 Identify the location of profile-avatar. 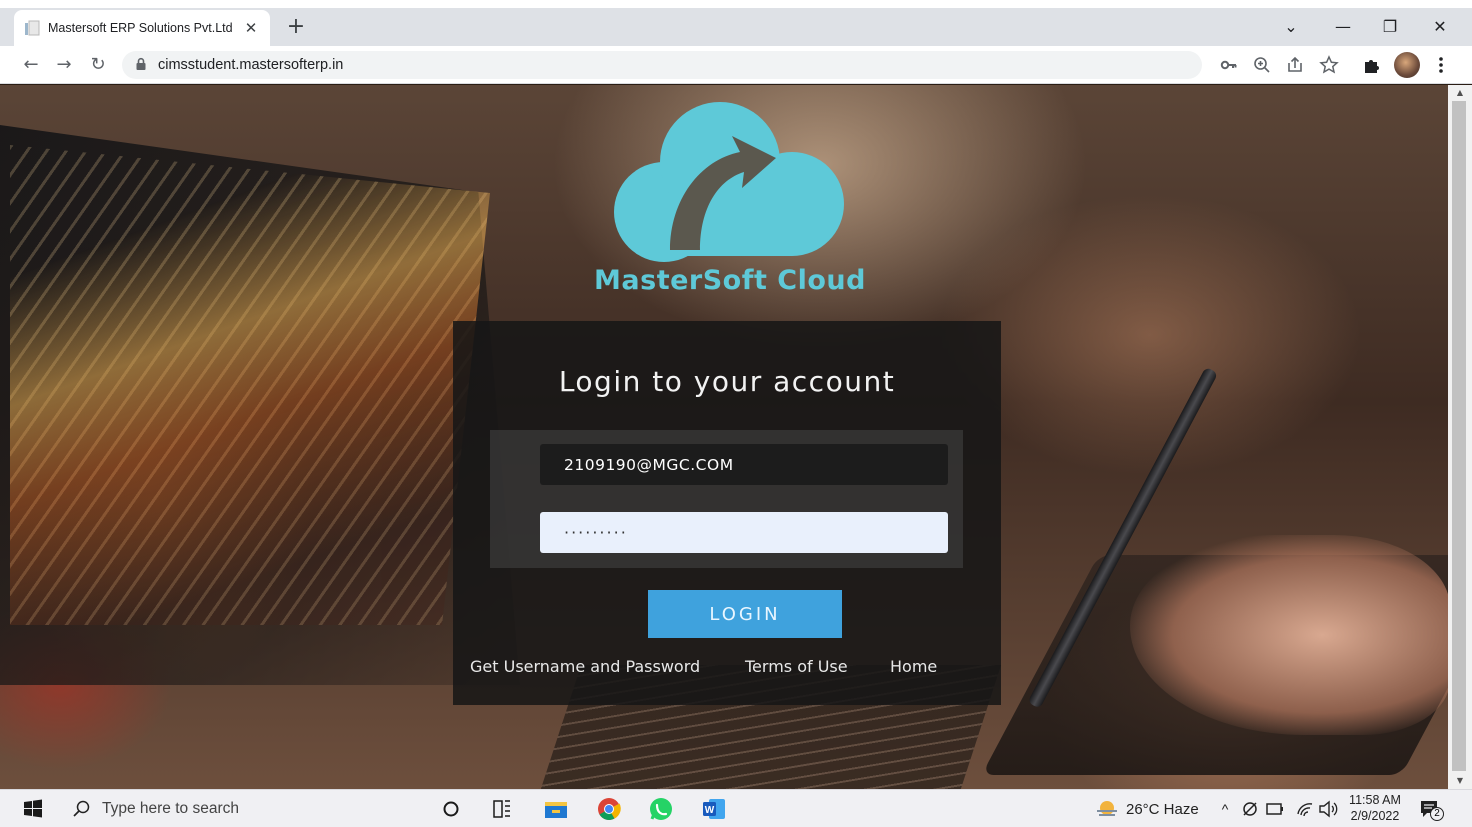
(1407, 65).